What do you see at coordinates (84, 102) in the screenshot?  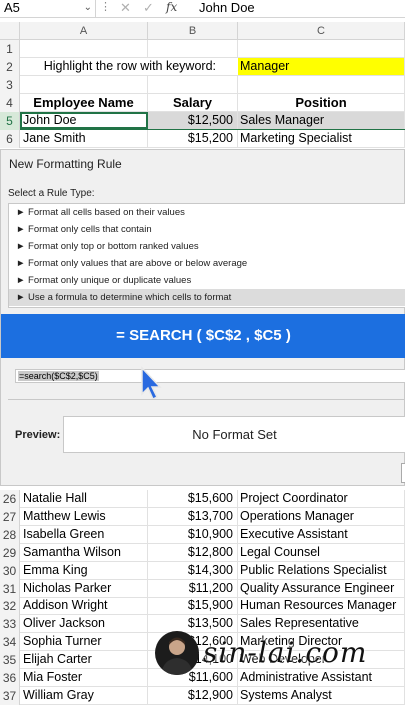 I see `cell-a: Employee Name` at bounding box center [84, 102].